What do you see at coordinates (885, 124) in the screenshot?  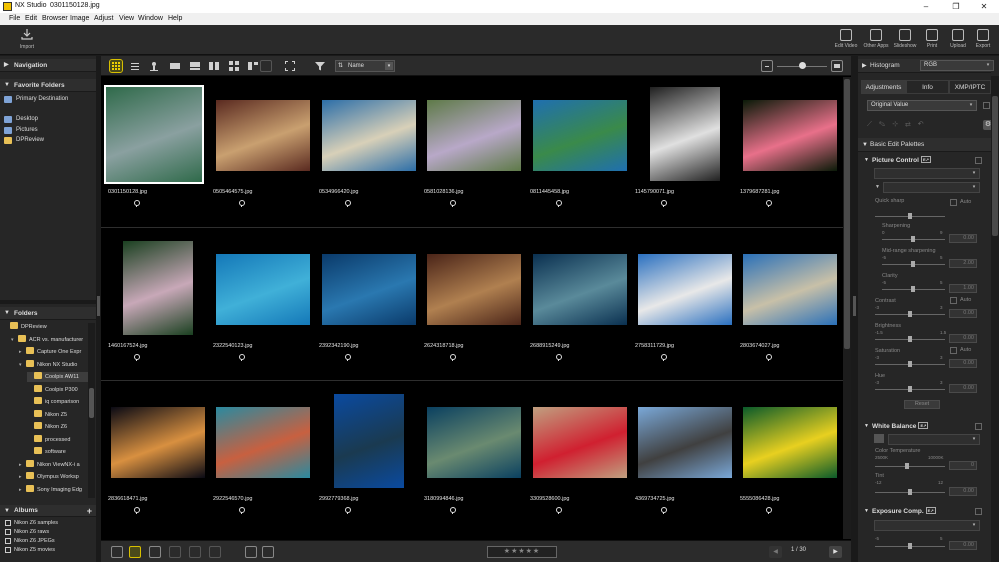 I see `brush-tool-icon: ✎` at bounding box center [885, 124].